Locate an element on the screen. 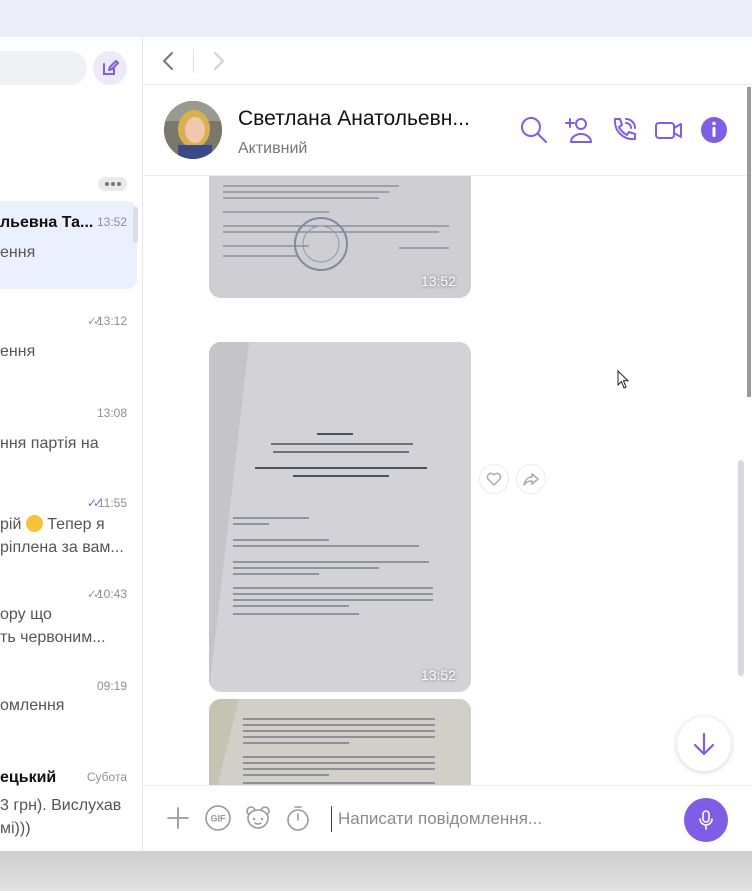 The image size is (752, 891). phone-icon is located at coordinates (624, 130).